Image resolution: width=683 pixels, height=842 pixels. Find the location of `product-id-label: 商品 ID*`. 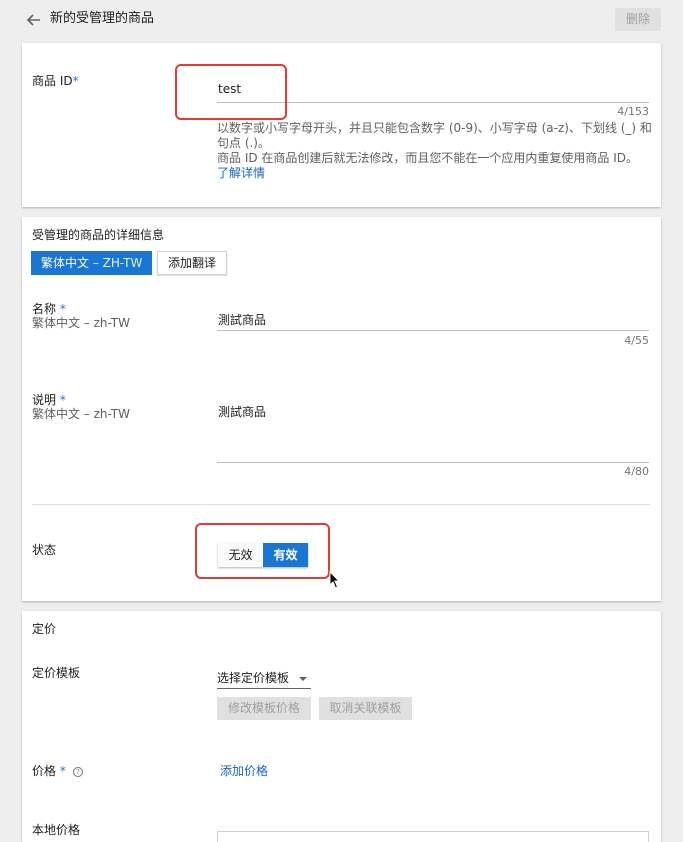

product-id-label: 商品 ID* is located at coordinates (55, 81).